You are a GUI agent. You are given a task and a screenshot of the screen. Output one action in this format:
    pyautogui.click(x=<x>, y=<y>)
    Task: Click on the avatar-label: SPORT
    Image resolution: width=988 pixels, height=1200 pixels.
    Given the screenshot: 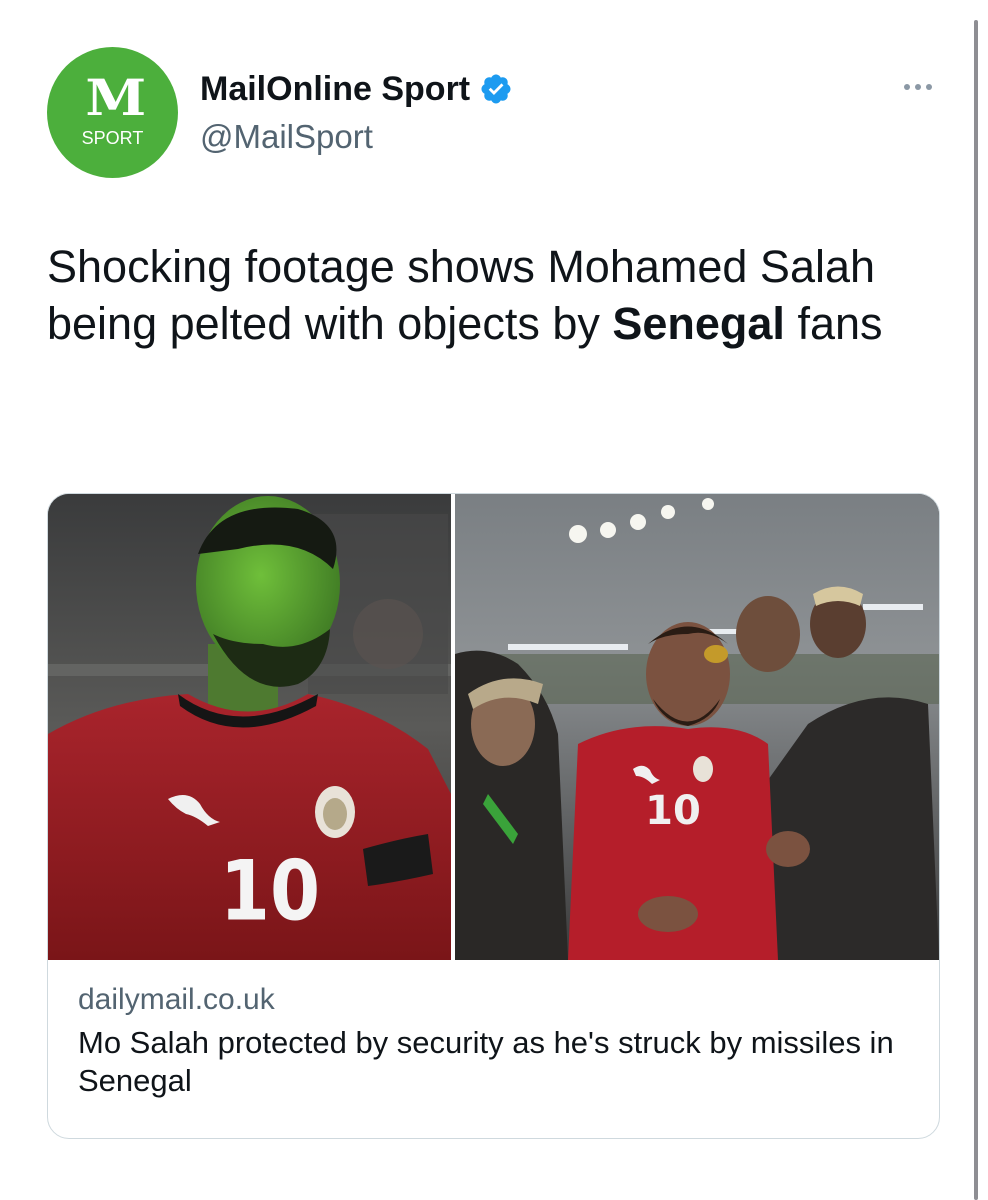 What is the action you would take?
    pyautogui.click(x=112, y=138)
    